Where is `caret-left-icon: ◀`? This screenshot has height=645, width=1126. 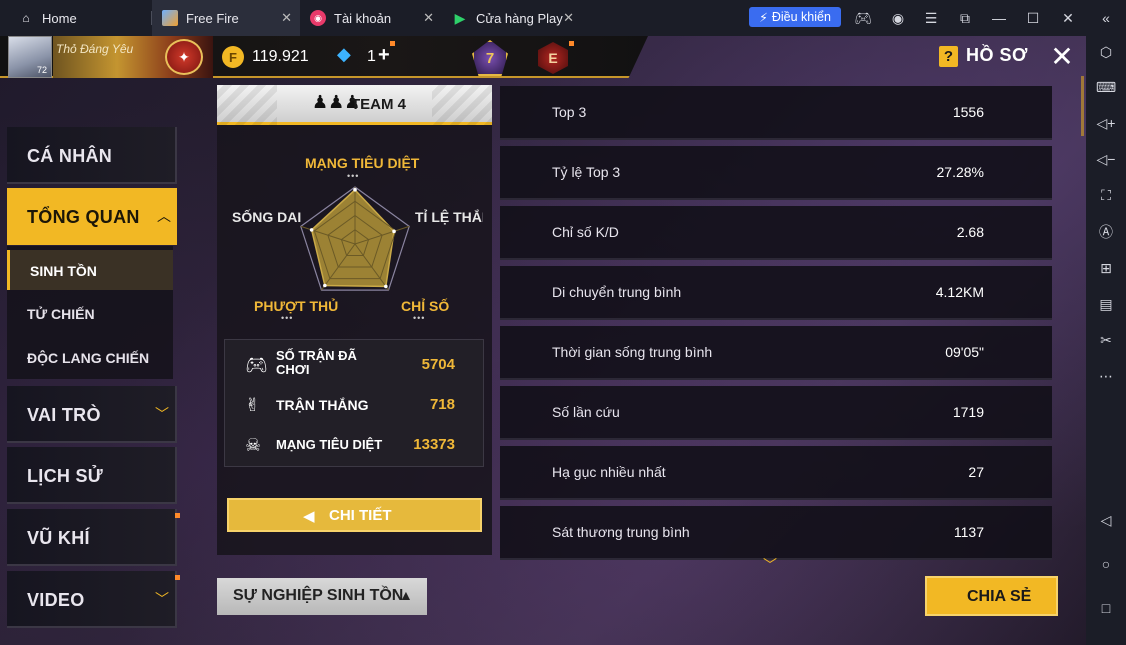 caret-left-icon: ◀ is located at coordinates (309, 516).